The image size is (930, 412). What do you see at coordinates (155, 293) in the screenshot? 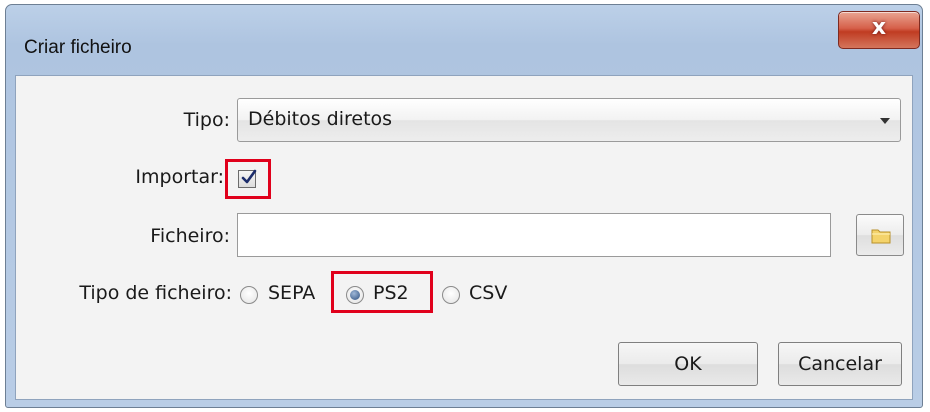
I see `tipo-ficheiro-label: Tipo de ficheiro:` at bounding box center [155, 293].